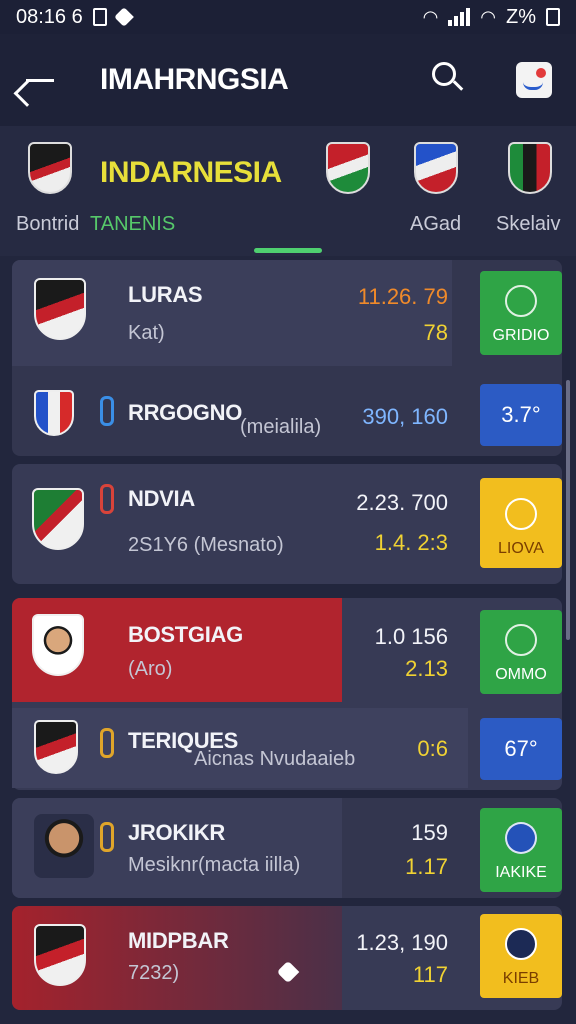  What do you see at coordinates (58, 645) in the screenshot?
I see `player-crest` at bounding box center [58, 645].